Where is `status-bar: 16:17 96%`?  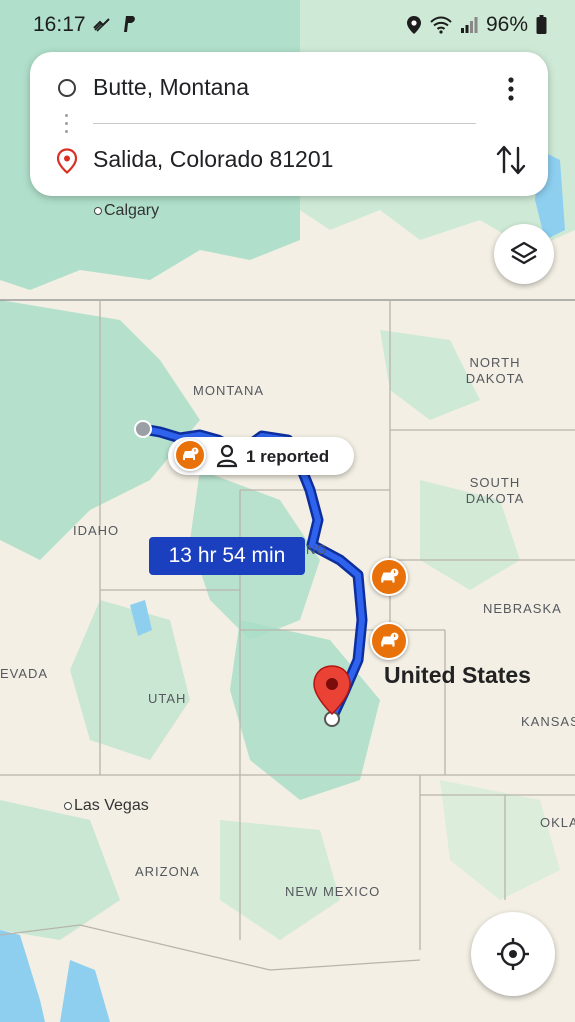 status-bar: 16:17 96% is located at coordinates (287, 25).